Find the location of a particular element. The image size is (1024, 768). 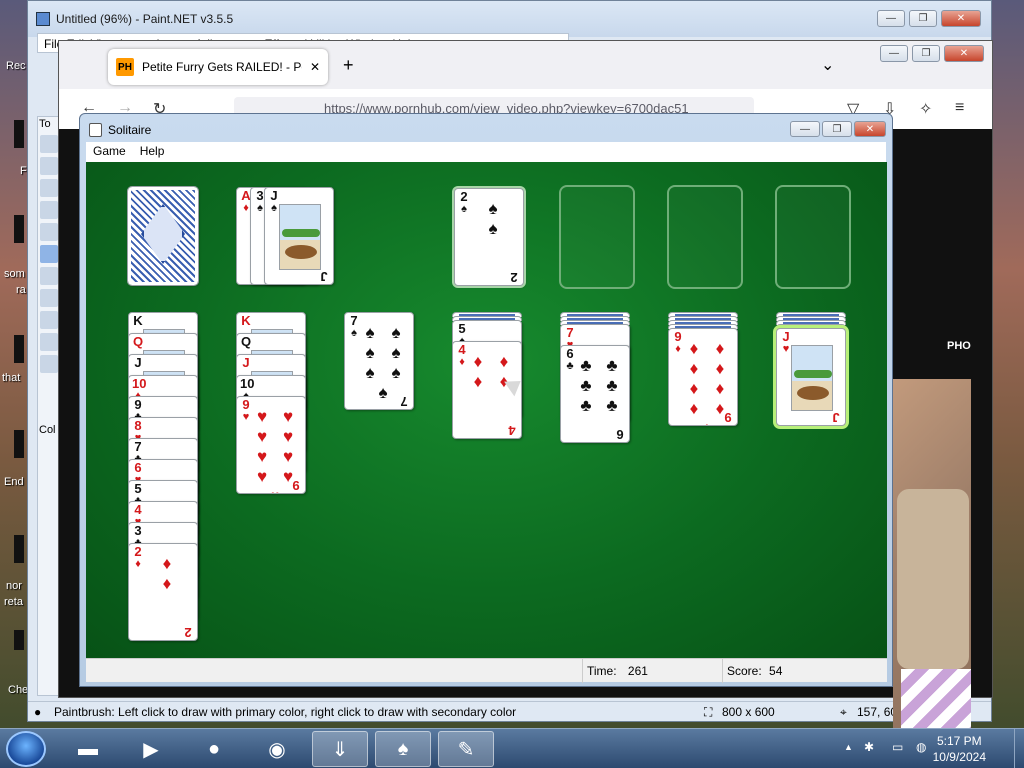

system-clock: 5:17 PM 10/9/2024 is located at coordinates (959, 749).